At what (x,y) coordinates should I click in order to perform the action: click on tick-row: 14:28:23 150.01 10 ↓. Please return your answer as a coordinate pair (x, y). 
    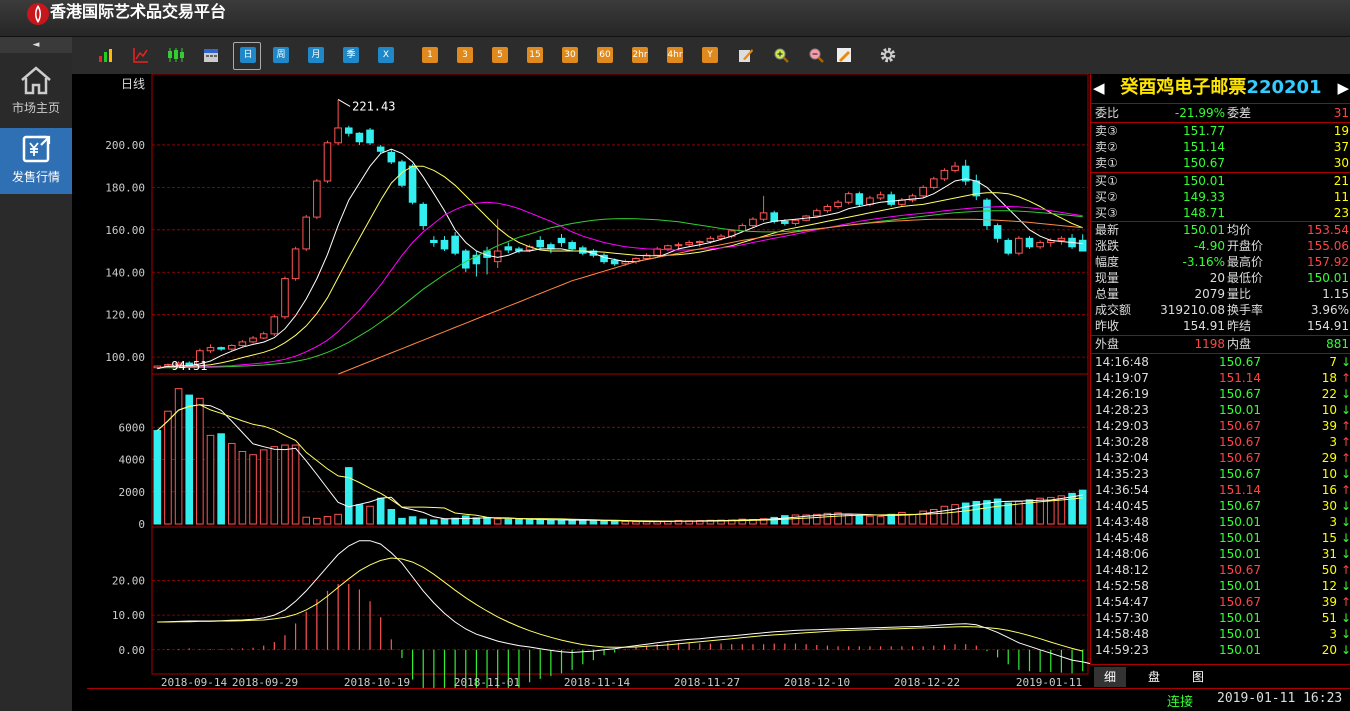
    Looking at the image, I should click on (1222, 410).